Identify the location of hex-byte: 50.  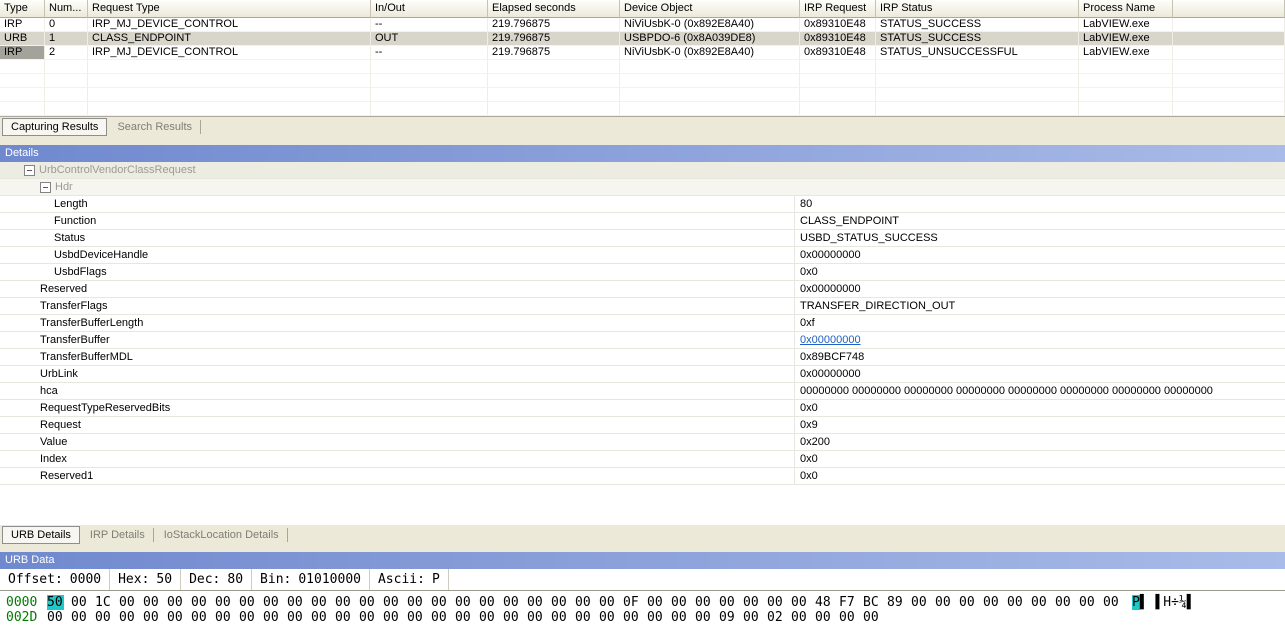
(55, 602).